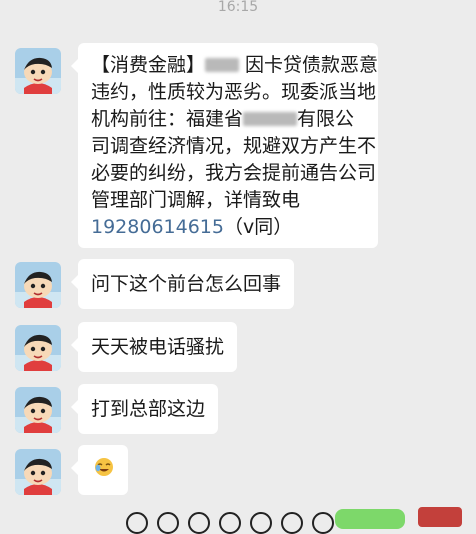 This screenshot has width=476, height=534. Describe the element at coordinates (238, 7) in the screenshot. I see `message-timestamp: 16:15` at that location.